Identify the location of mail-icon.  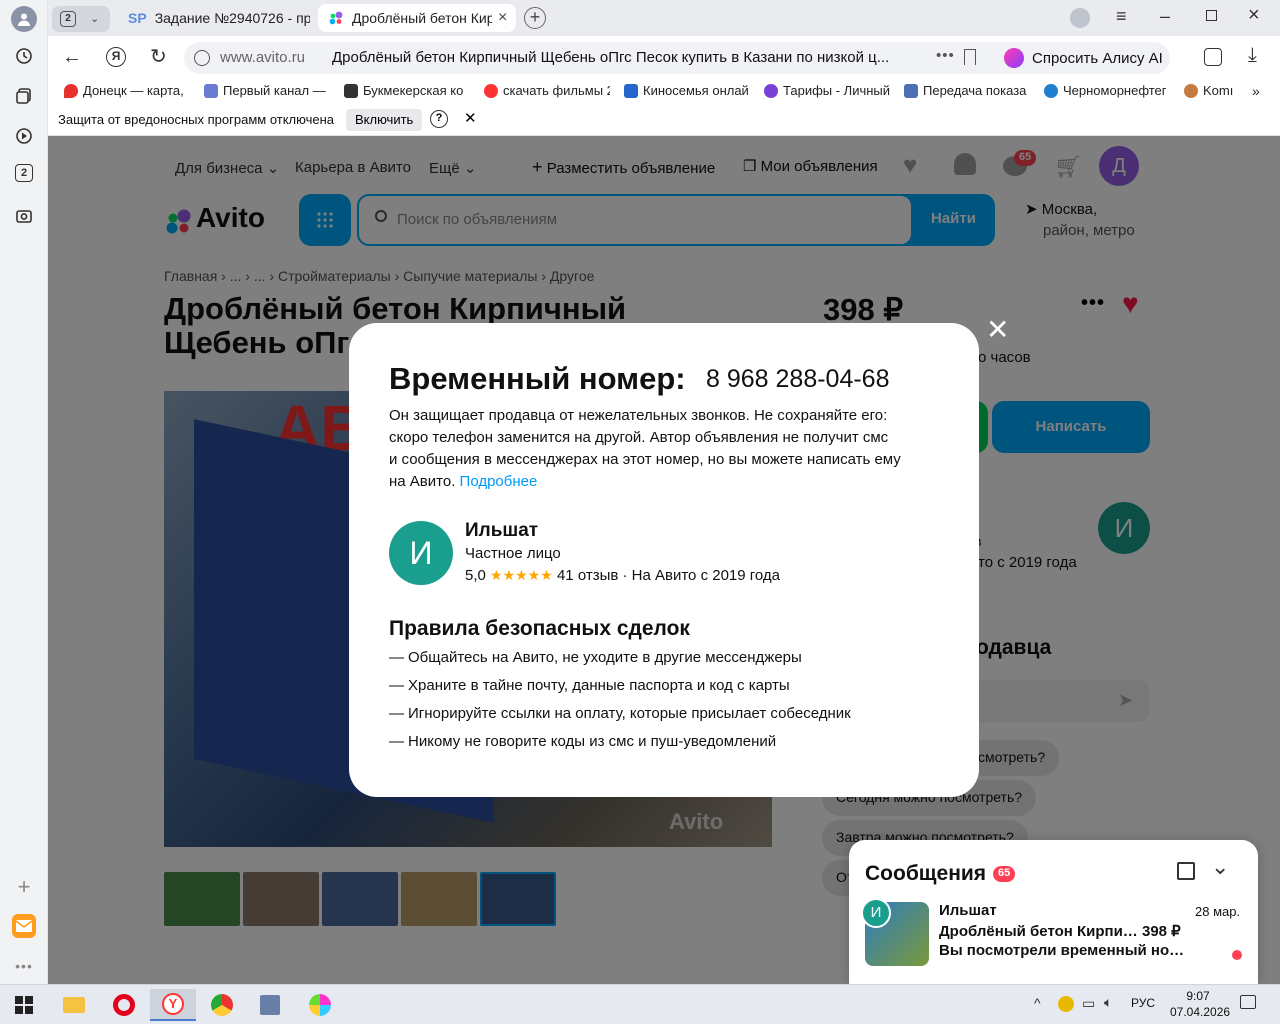
(24, 926).